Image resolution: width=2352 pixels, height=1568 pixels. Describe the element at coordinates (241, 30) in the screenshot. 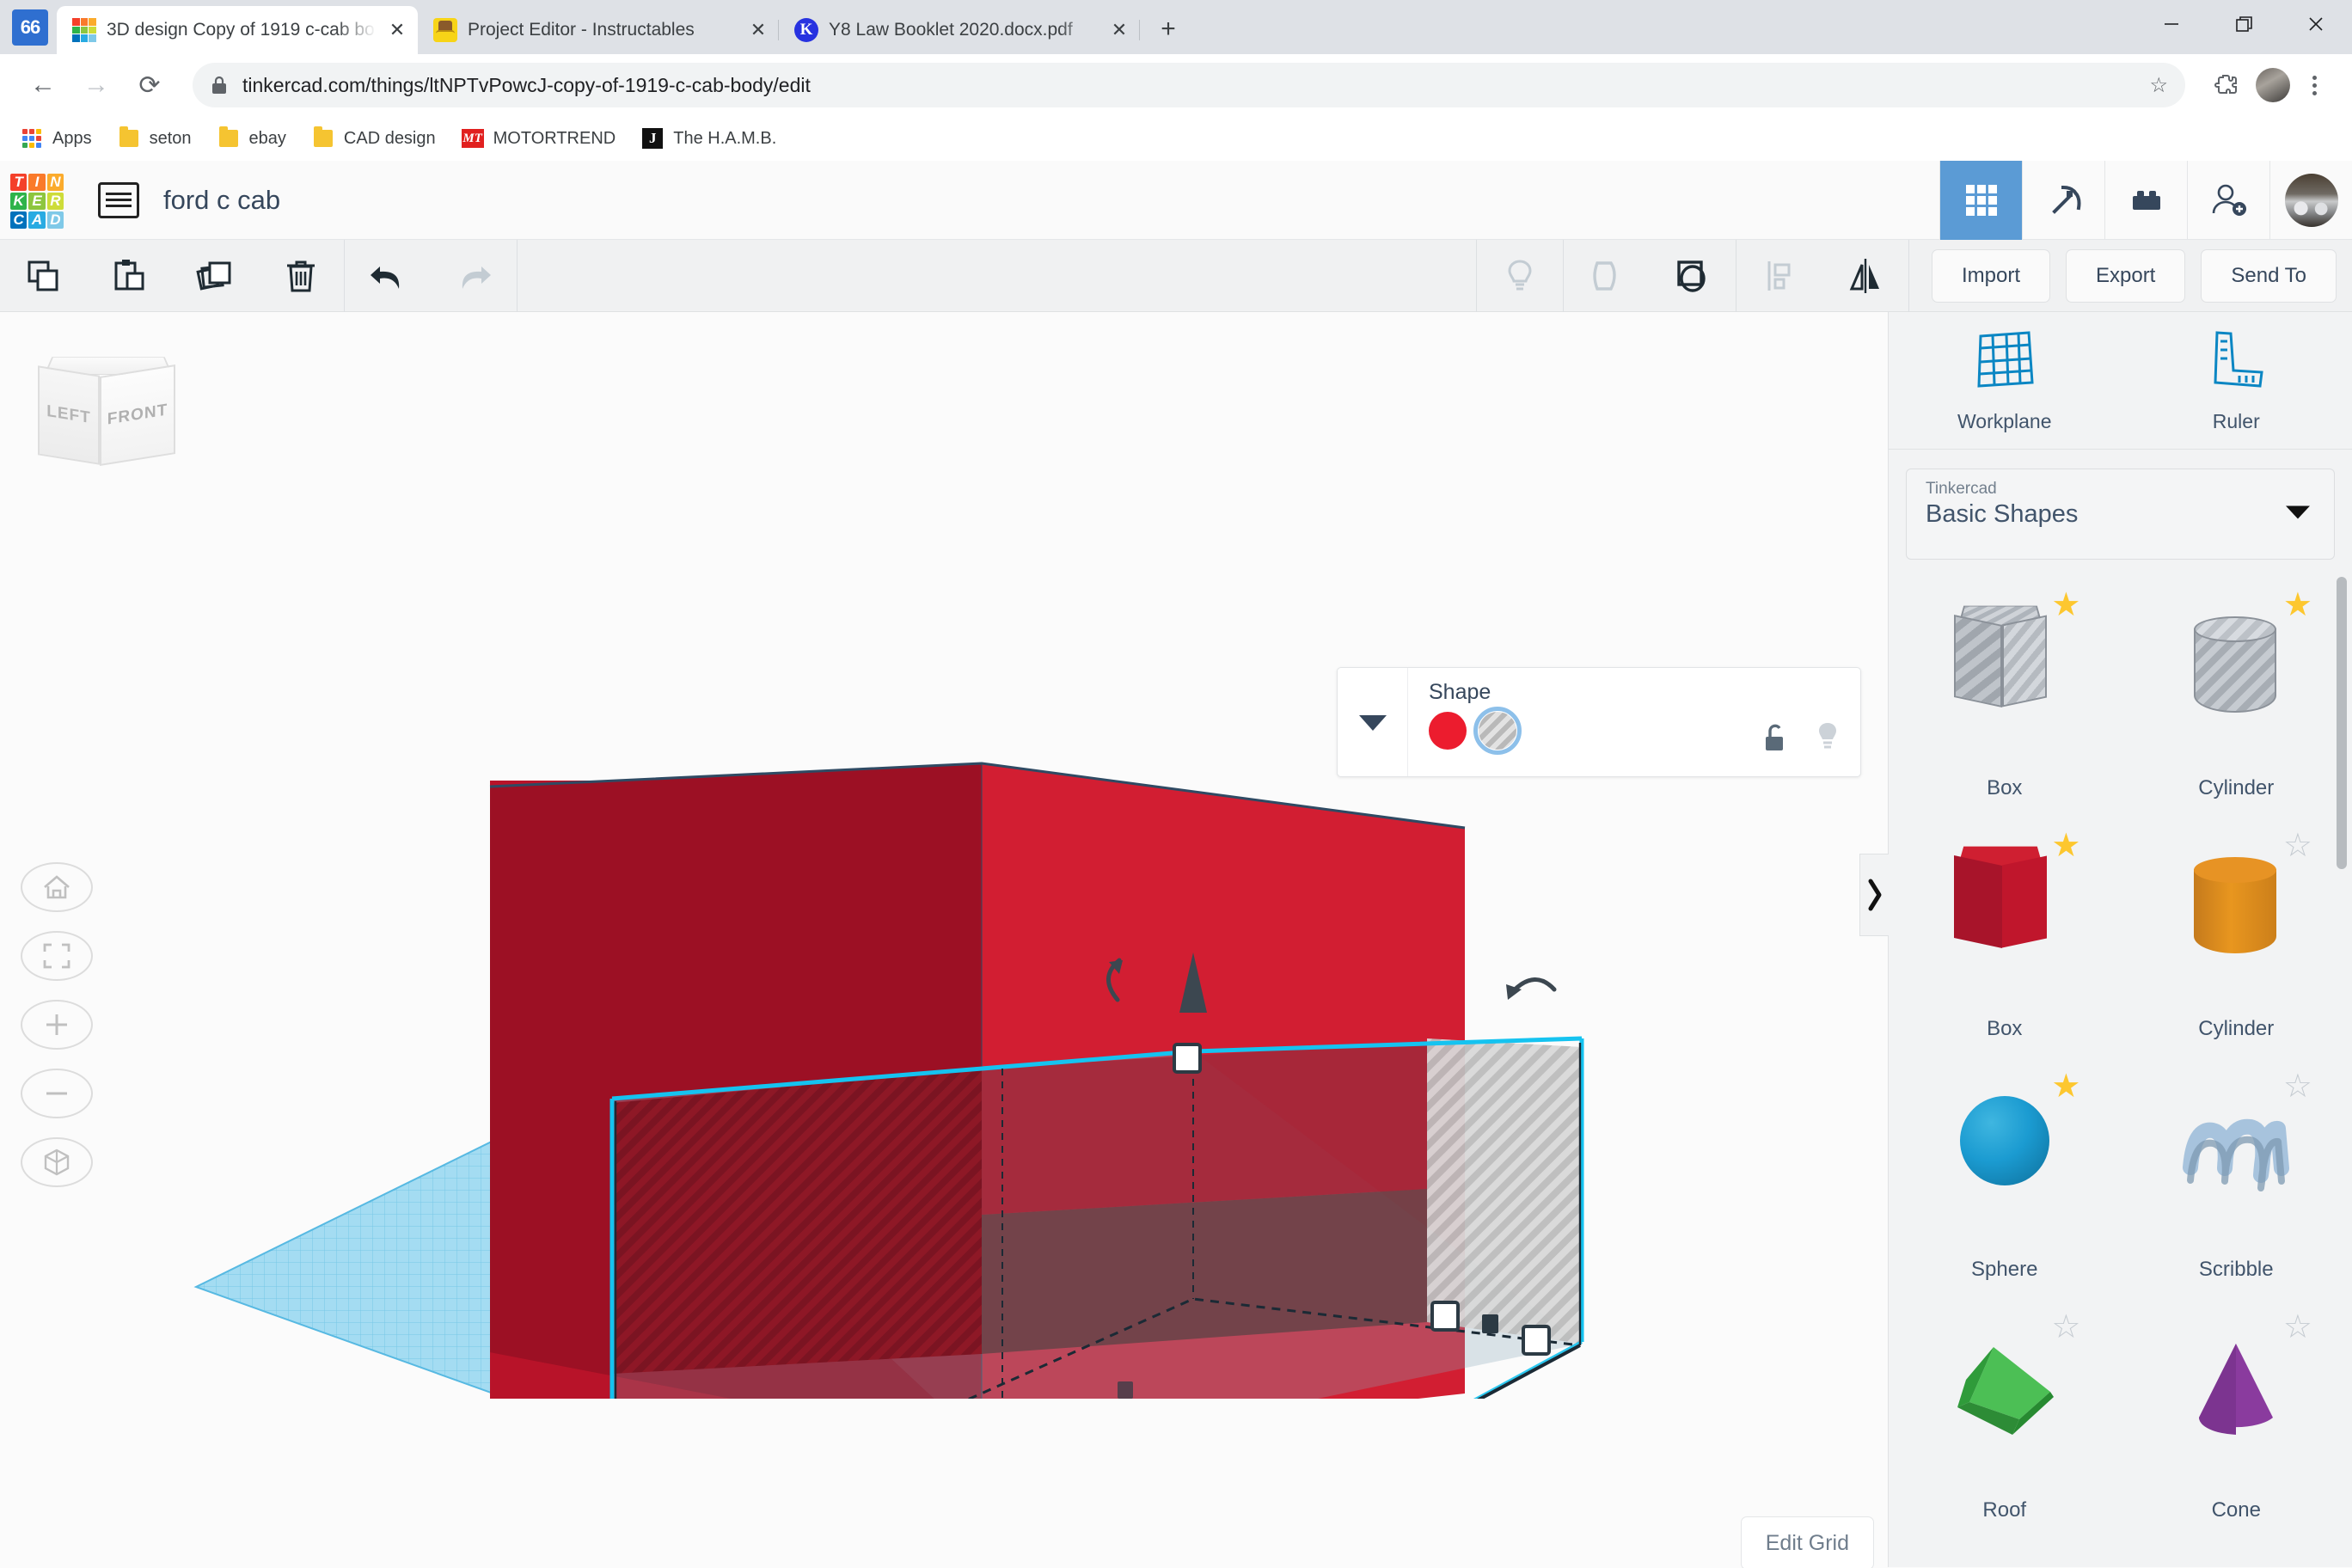

I see `tab-title: 3D design Copy of 1919 c-cab bo` at that location.